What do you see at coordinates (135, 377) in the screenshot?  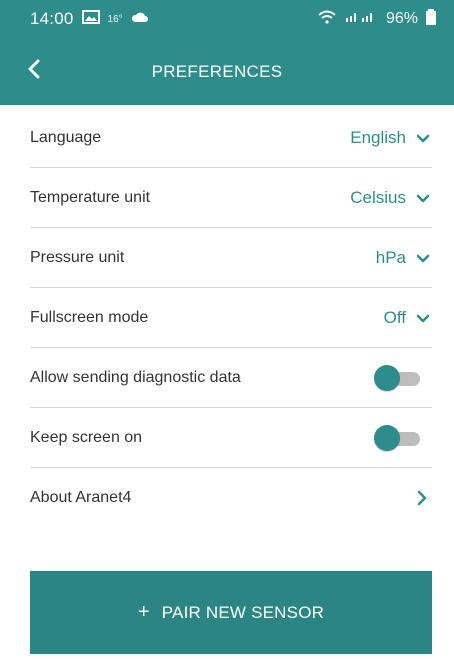 I see `setting-label: Allow sending diagnostic data` at bounding box center [135, 377].